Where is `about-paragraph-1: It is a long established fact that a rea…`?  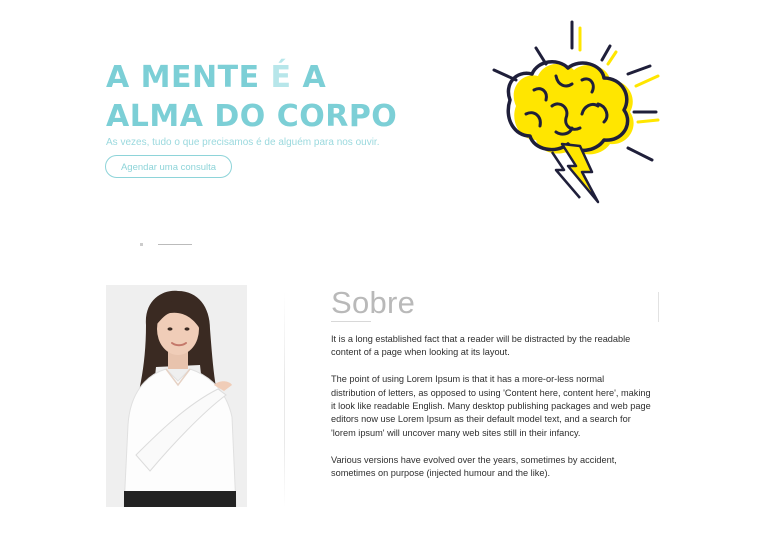 about-paragraph-1: It is a long established fact that a rea… is located at coordinates (481, 346).